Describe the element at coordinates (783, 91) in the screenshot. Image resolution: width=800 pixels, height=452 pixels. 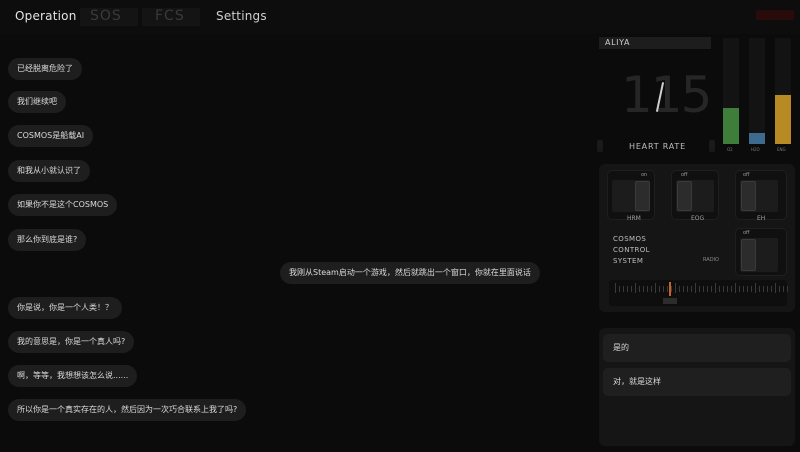
I see `eng-meter` at that location.